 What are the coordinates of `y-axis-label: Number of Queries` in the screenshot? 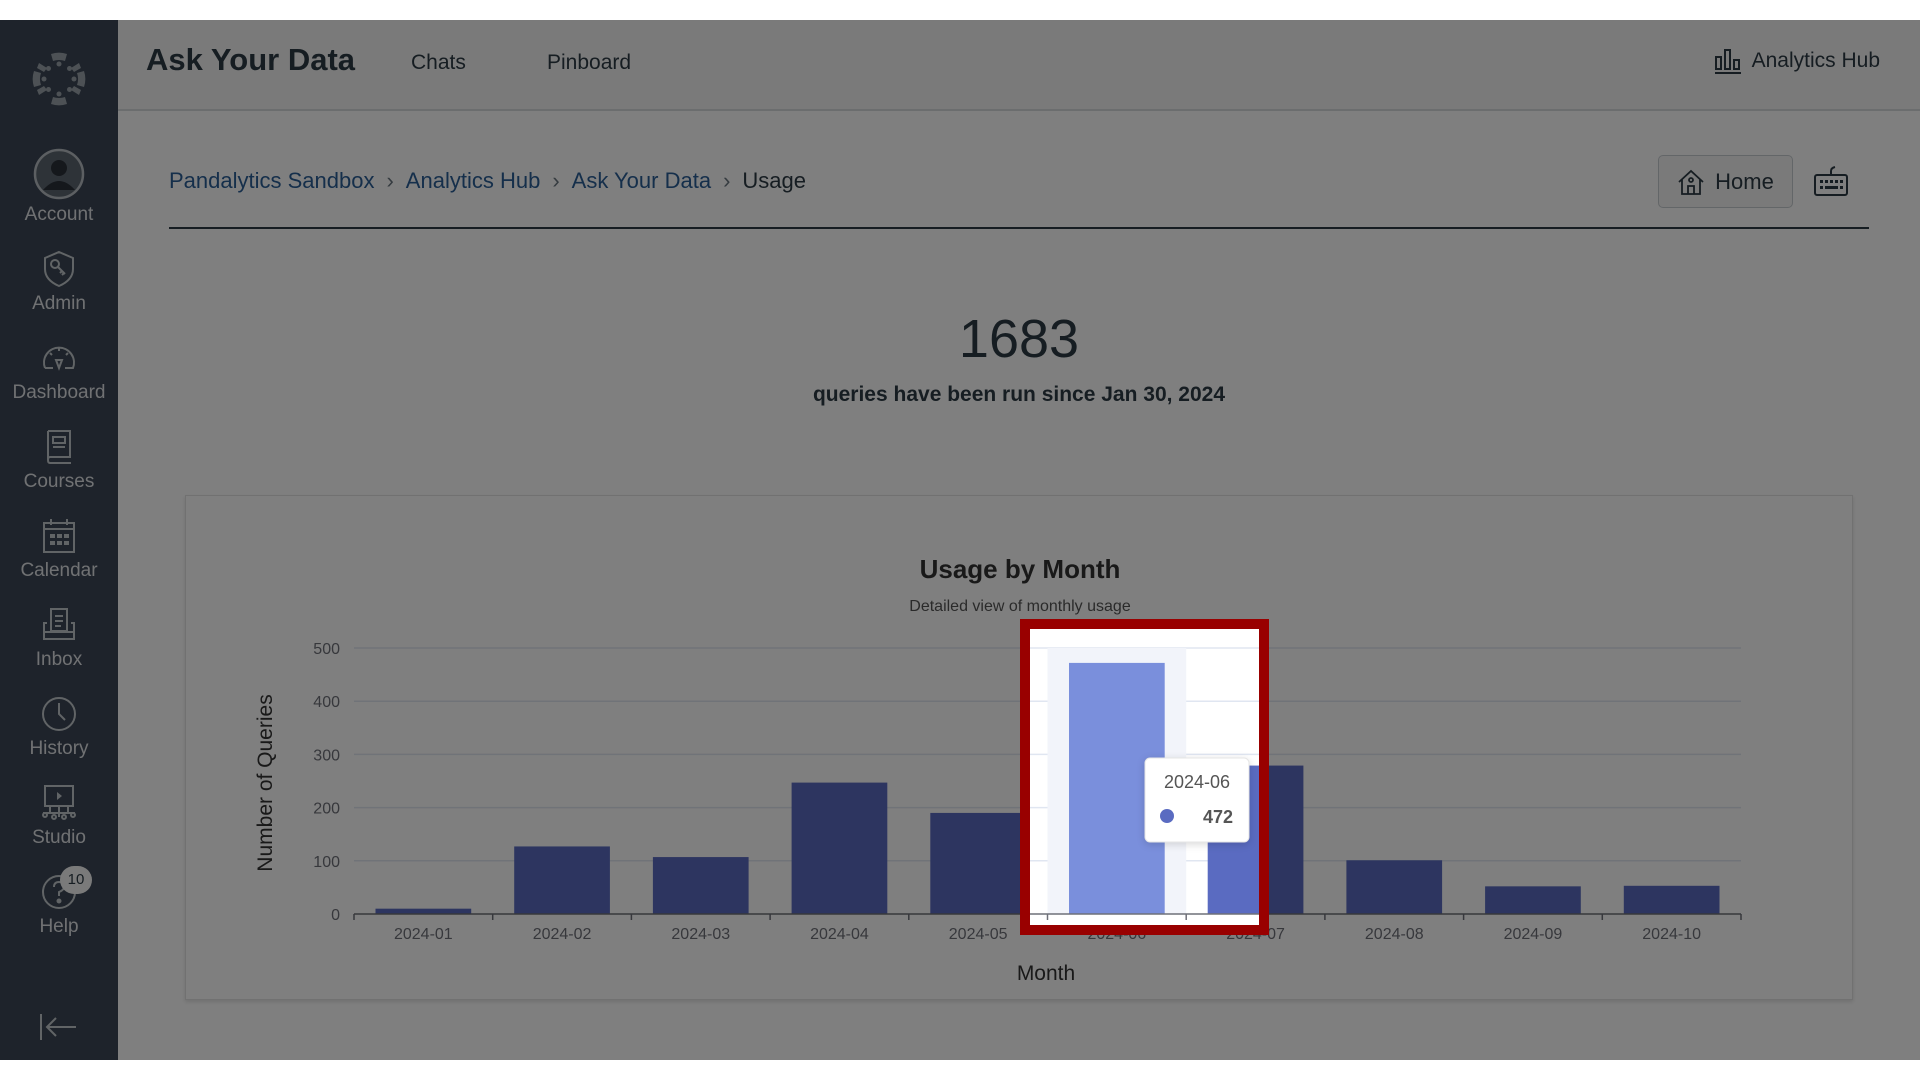 It's located at (265, 782).